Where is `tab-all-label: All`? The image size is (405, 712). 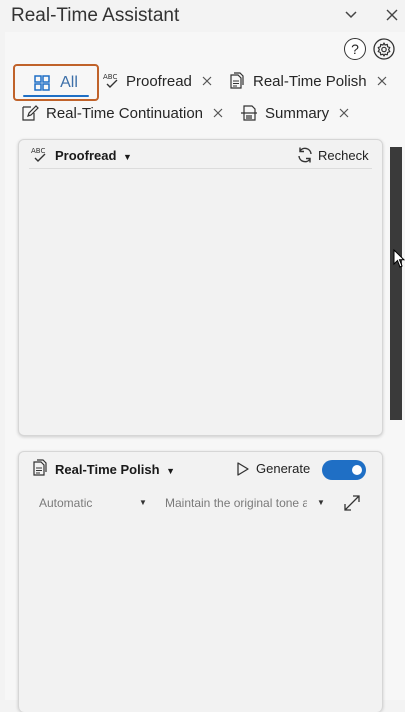
tab-all-label: All is located at coordinates (69, 82).